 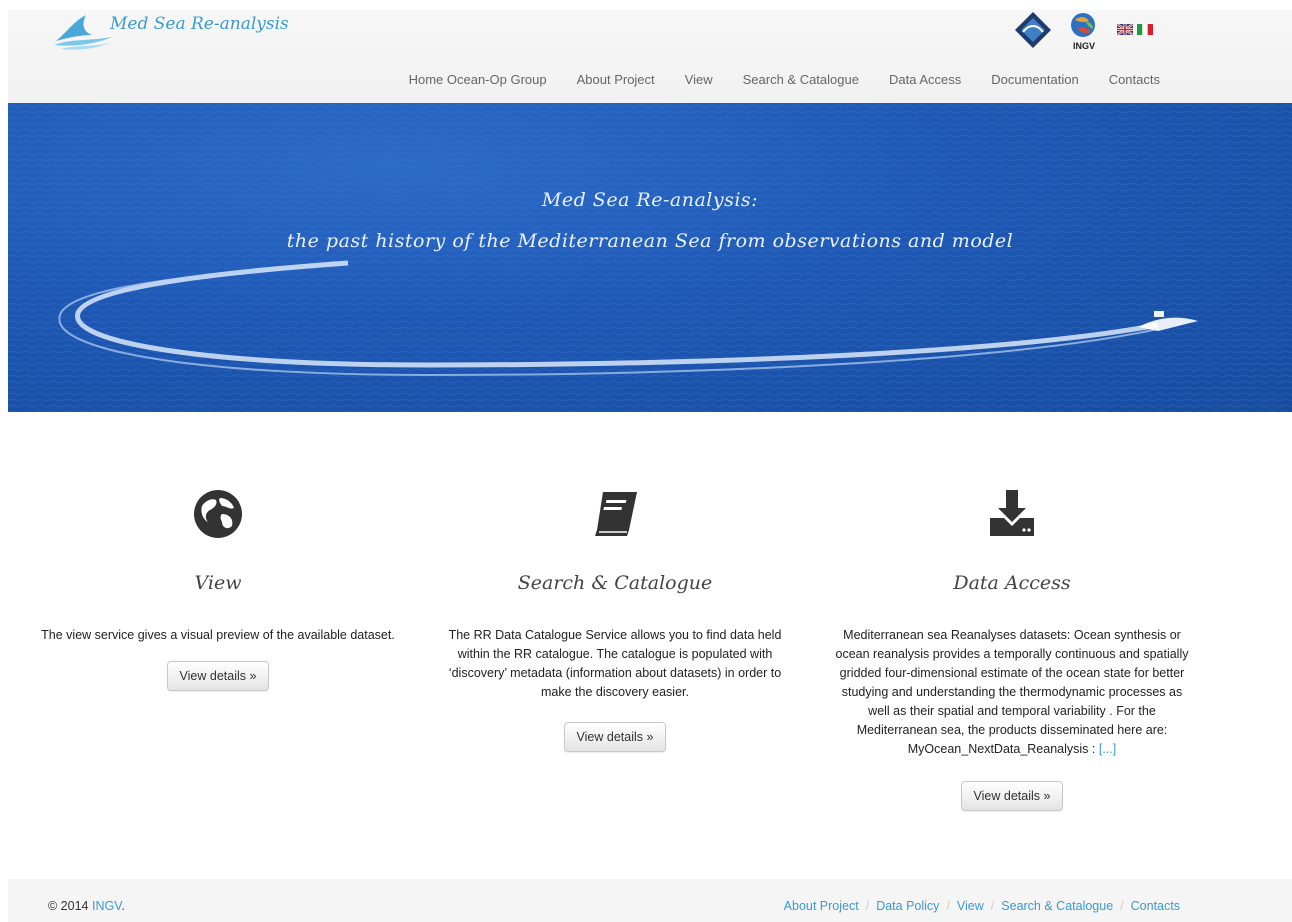 What do you see at coordinates (1134, 79) in the screenshot?
I see `nav-contacts: Contacts` at bounding box center [1134, 79].